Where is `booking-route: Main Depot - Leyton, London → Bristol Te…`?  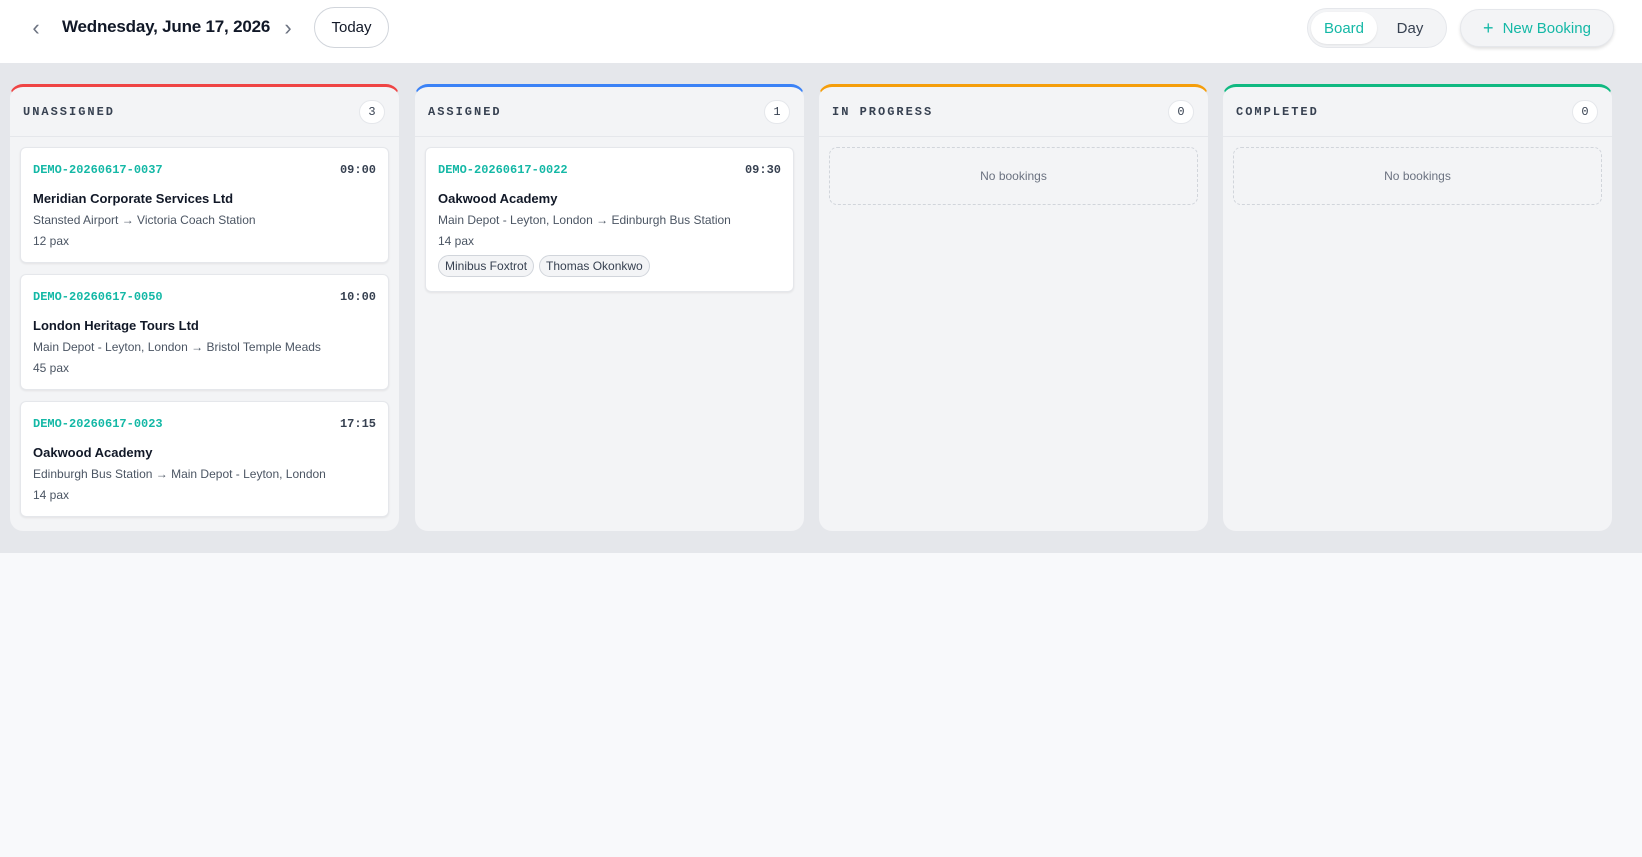 booking-route: Main Depot - Leyton, London → Bristol Te… is located at coordinates (177, 347).